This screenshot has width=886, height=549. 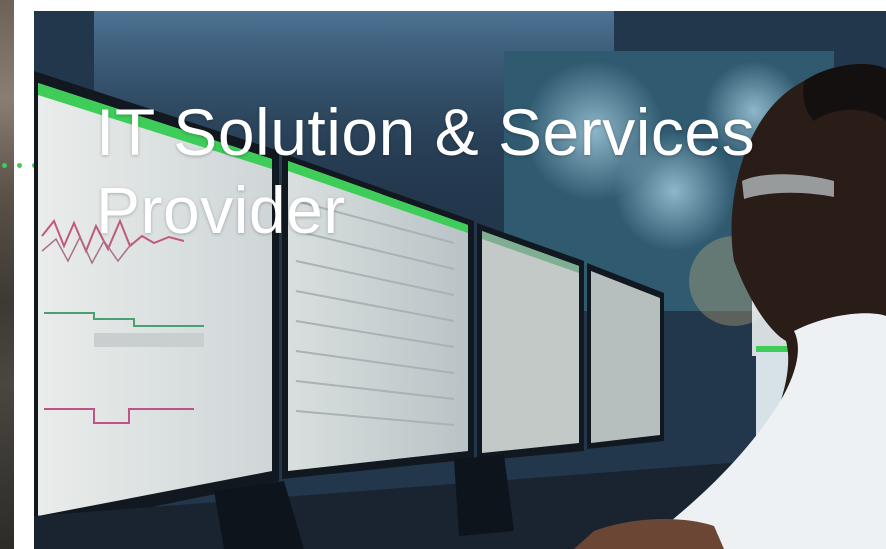 I want to click on previous-slide-edge, so click(x=7, y=274).